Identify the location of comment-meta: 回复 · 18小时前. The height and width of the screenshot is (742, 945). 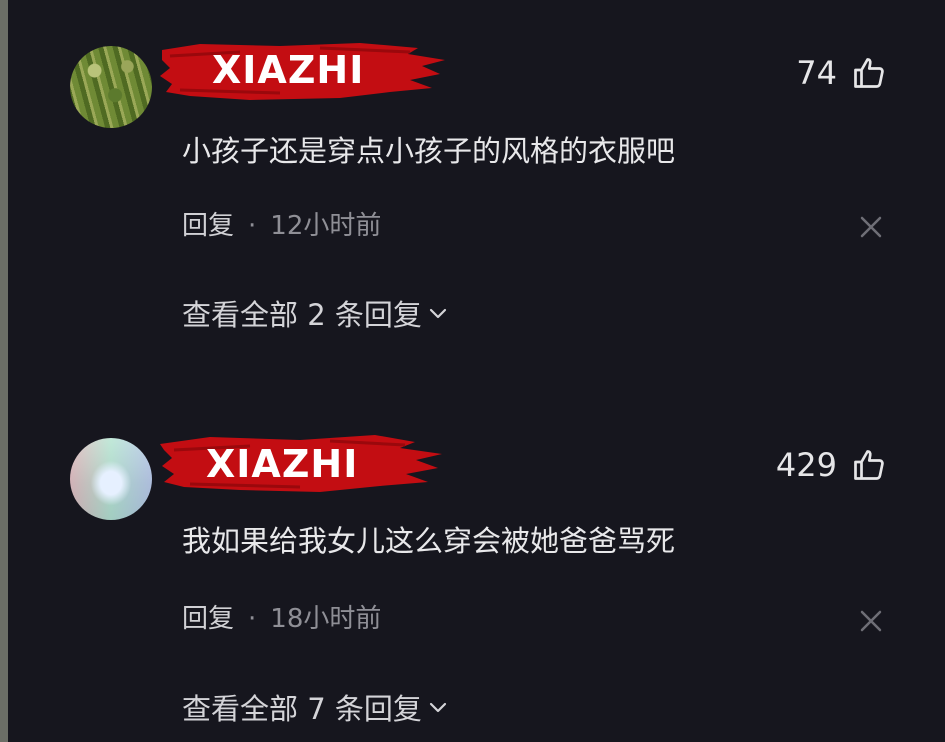
(281, 616).